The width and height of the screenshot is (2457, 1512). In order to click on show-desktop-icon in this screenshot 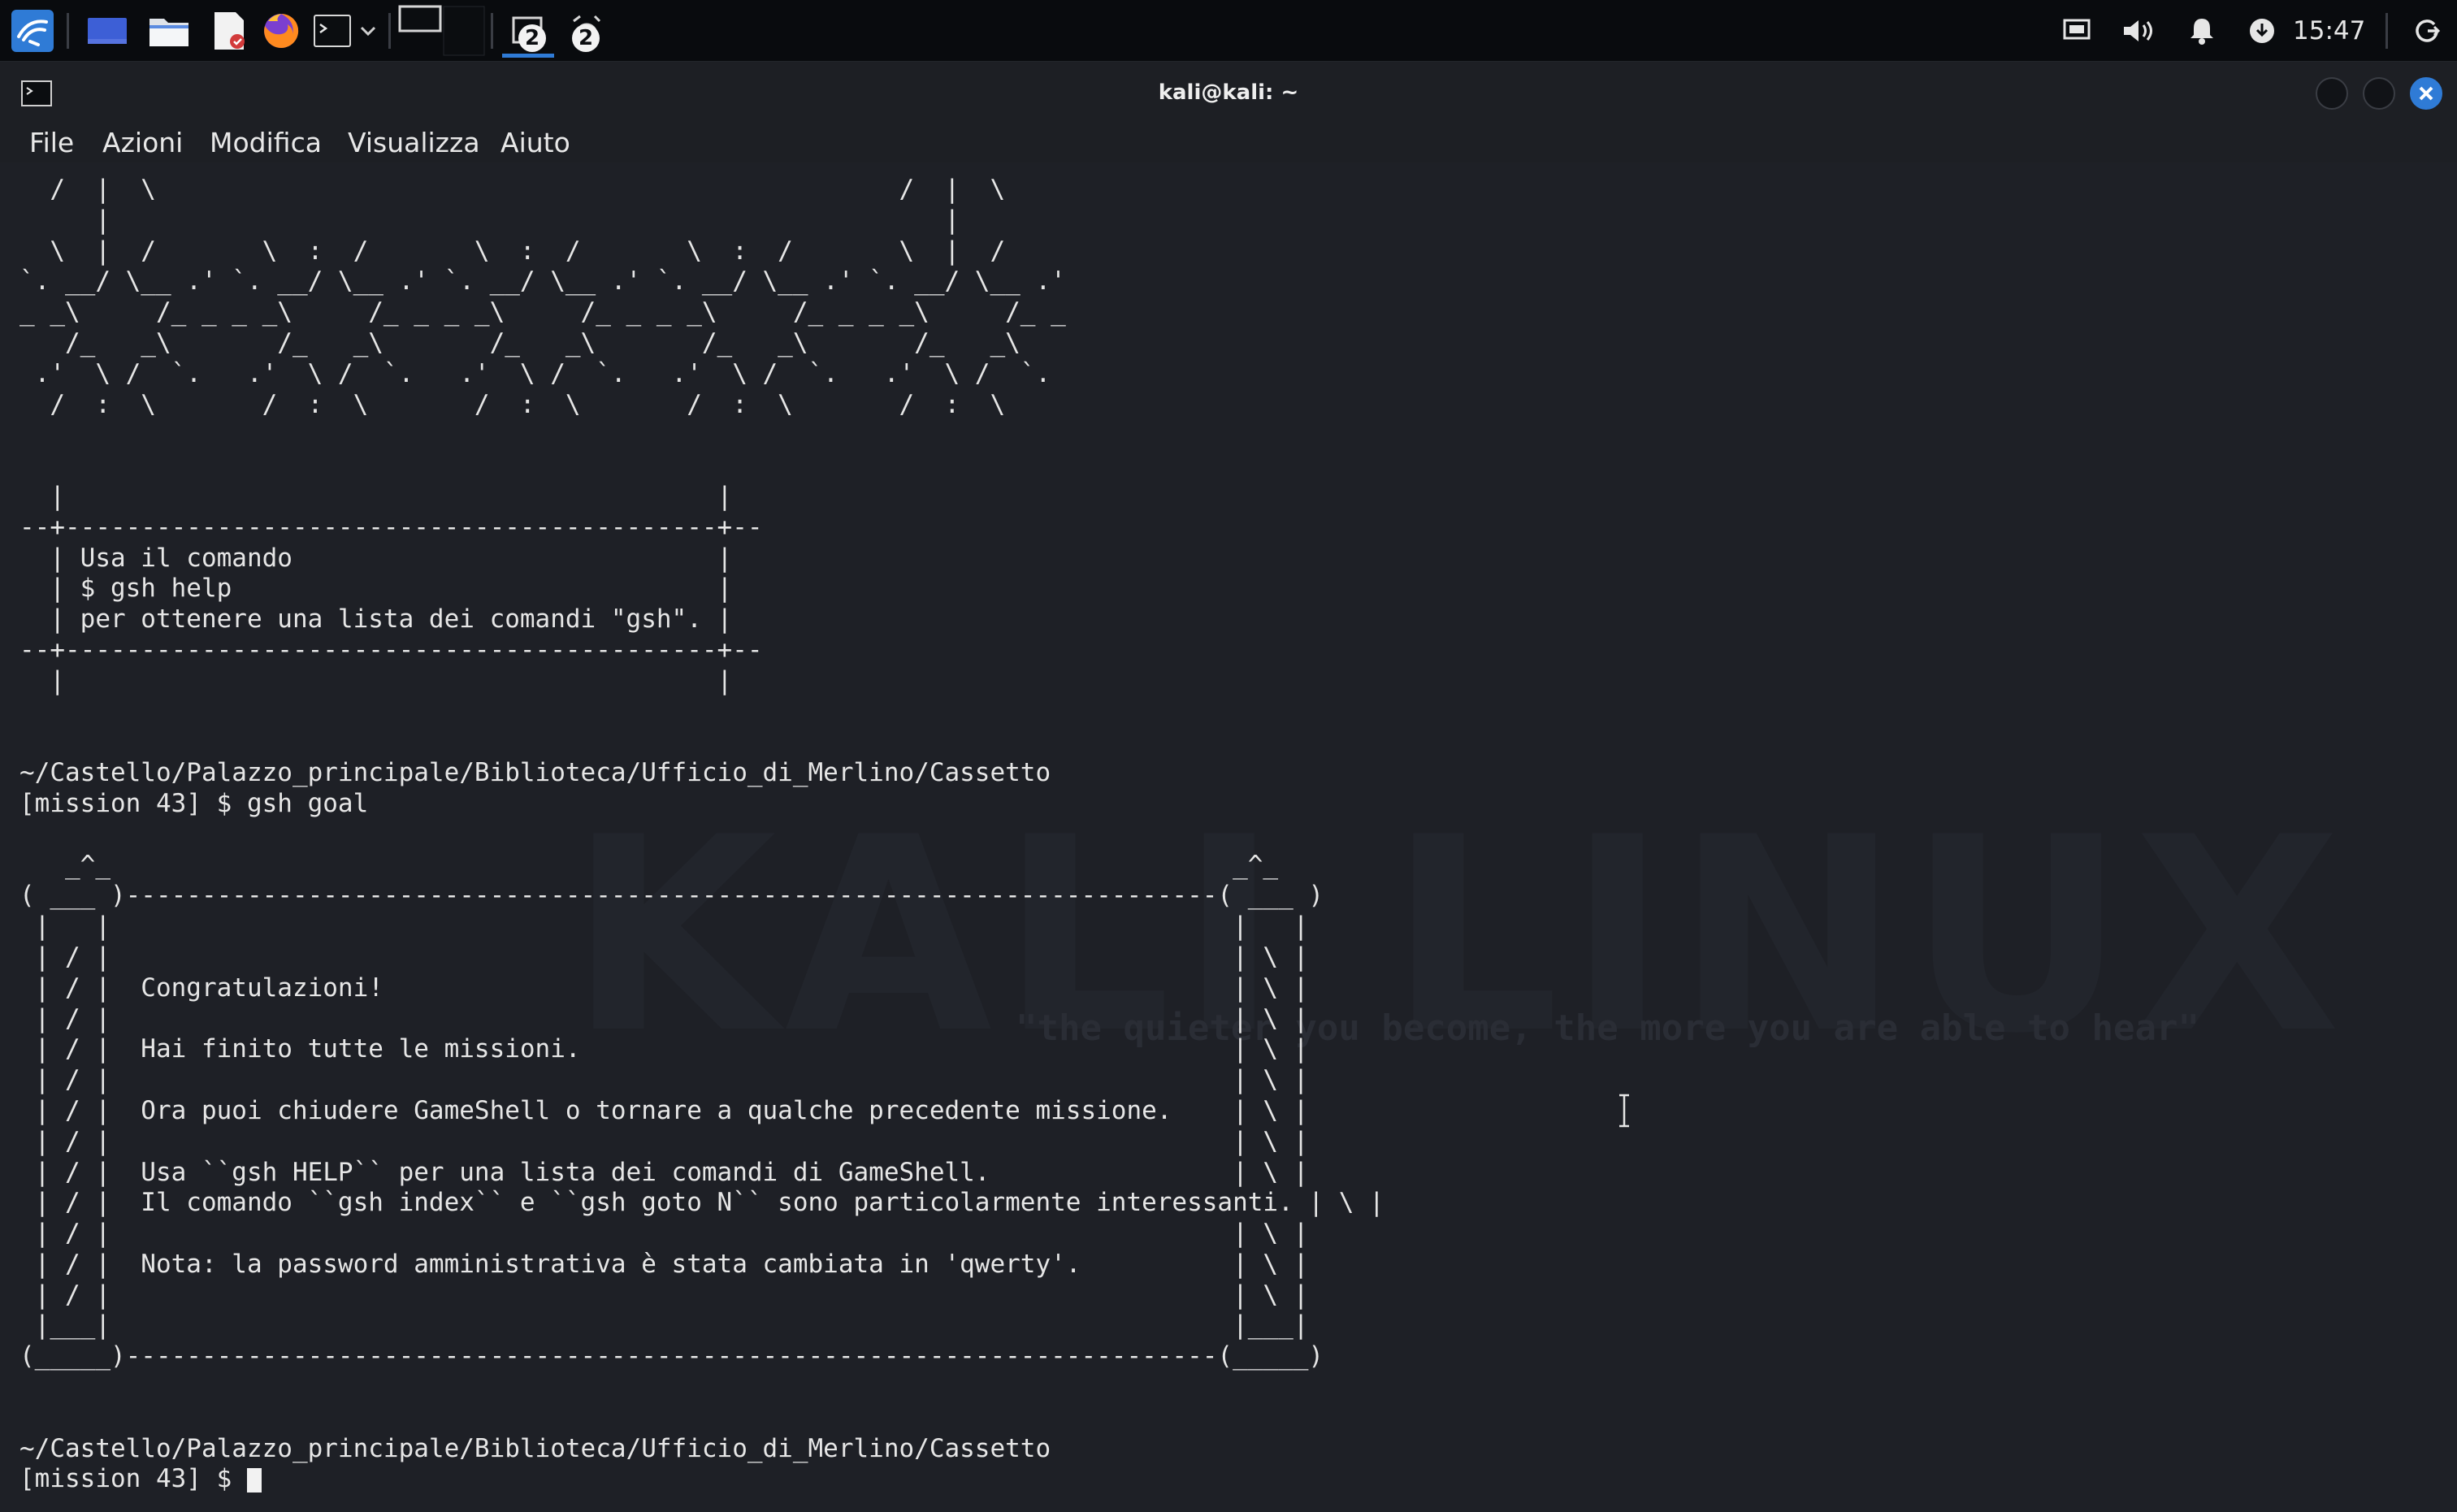, I will do `click(107, 31)`.